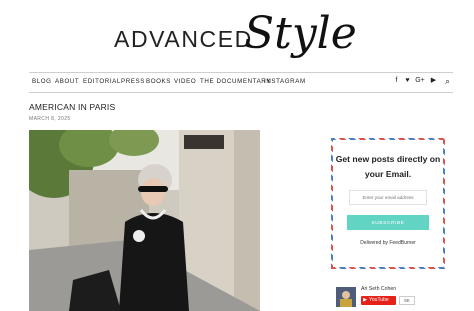 The width and height of the screenshot is (474, 311). I want to click on subscribe-button: SUBSCRIBE, so click(388, 222).